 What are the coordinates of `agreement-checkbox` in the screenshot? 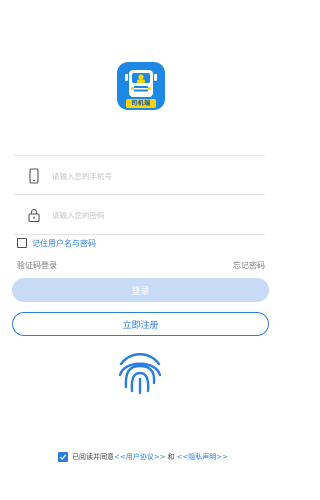 It's located at (63, 457).